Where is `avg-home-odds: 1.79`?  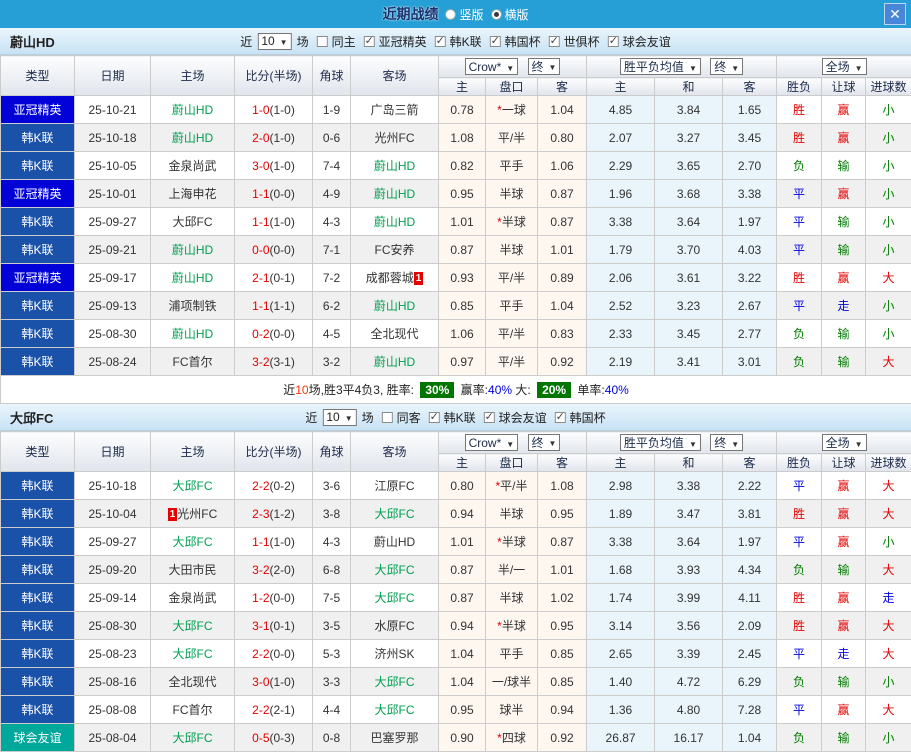 avg-home-odds: 1.79 is located at coordinates (621, 249).